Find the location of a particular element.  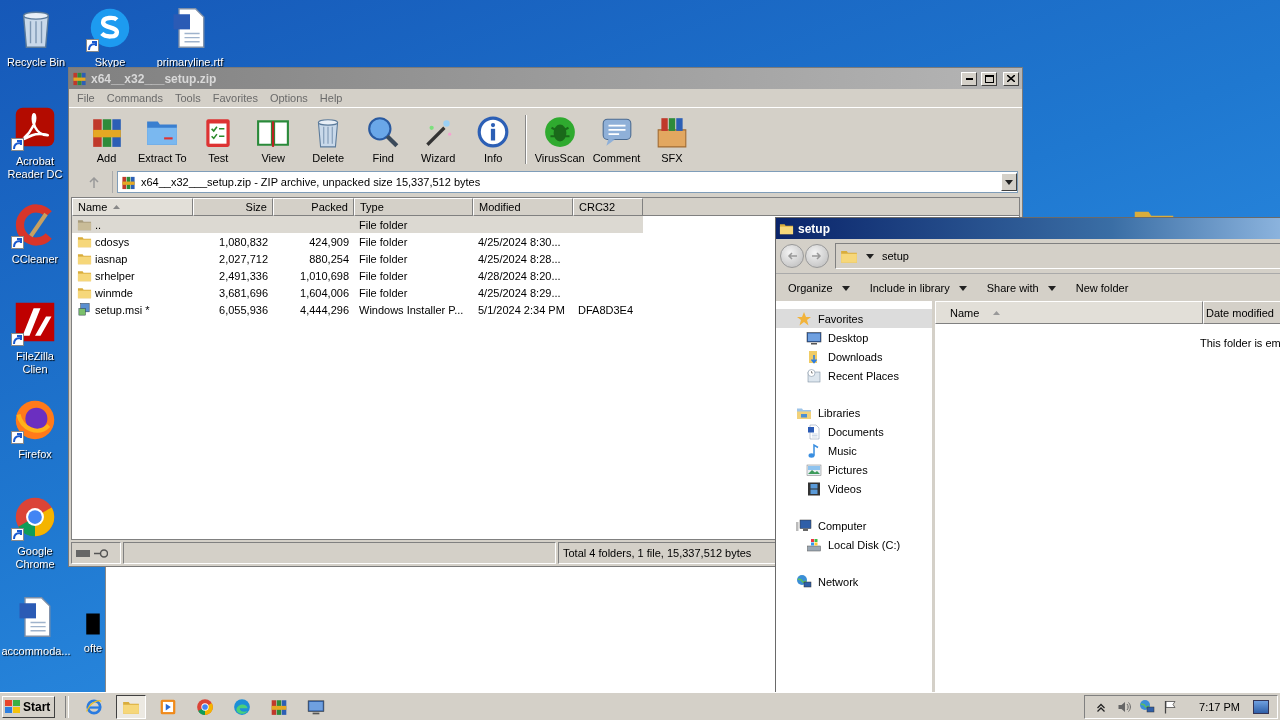

desktop-icon-label: Firefox is located at coordinates (35, 454).